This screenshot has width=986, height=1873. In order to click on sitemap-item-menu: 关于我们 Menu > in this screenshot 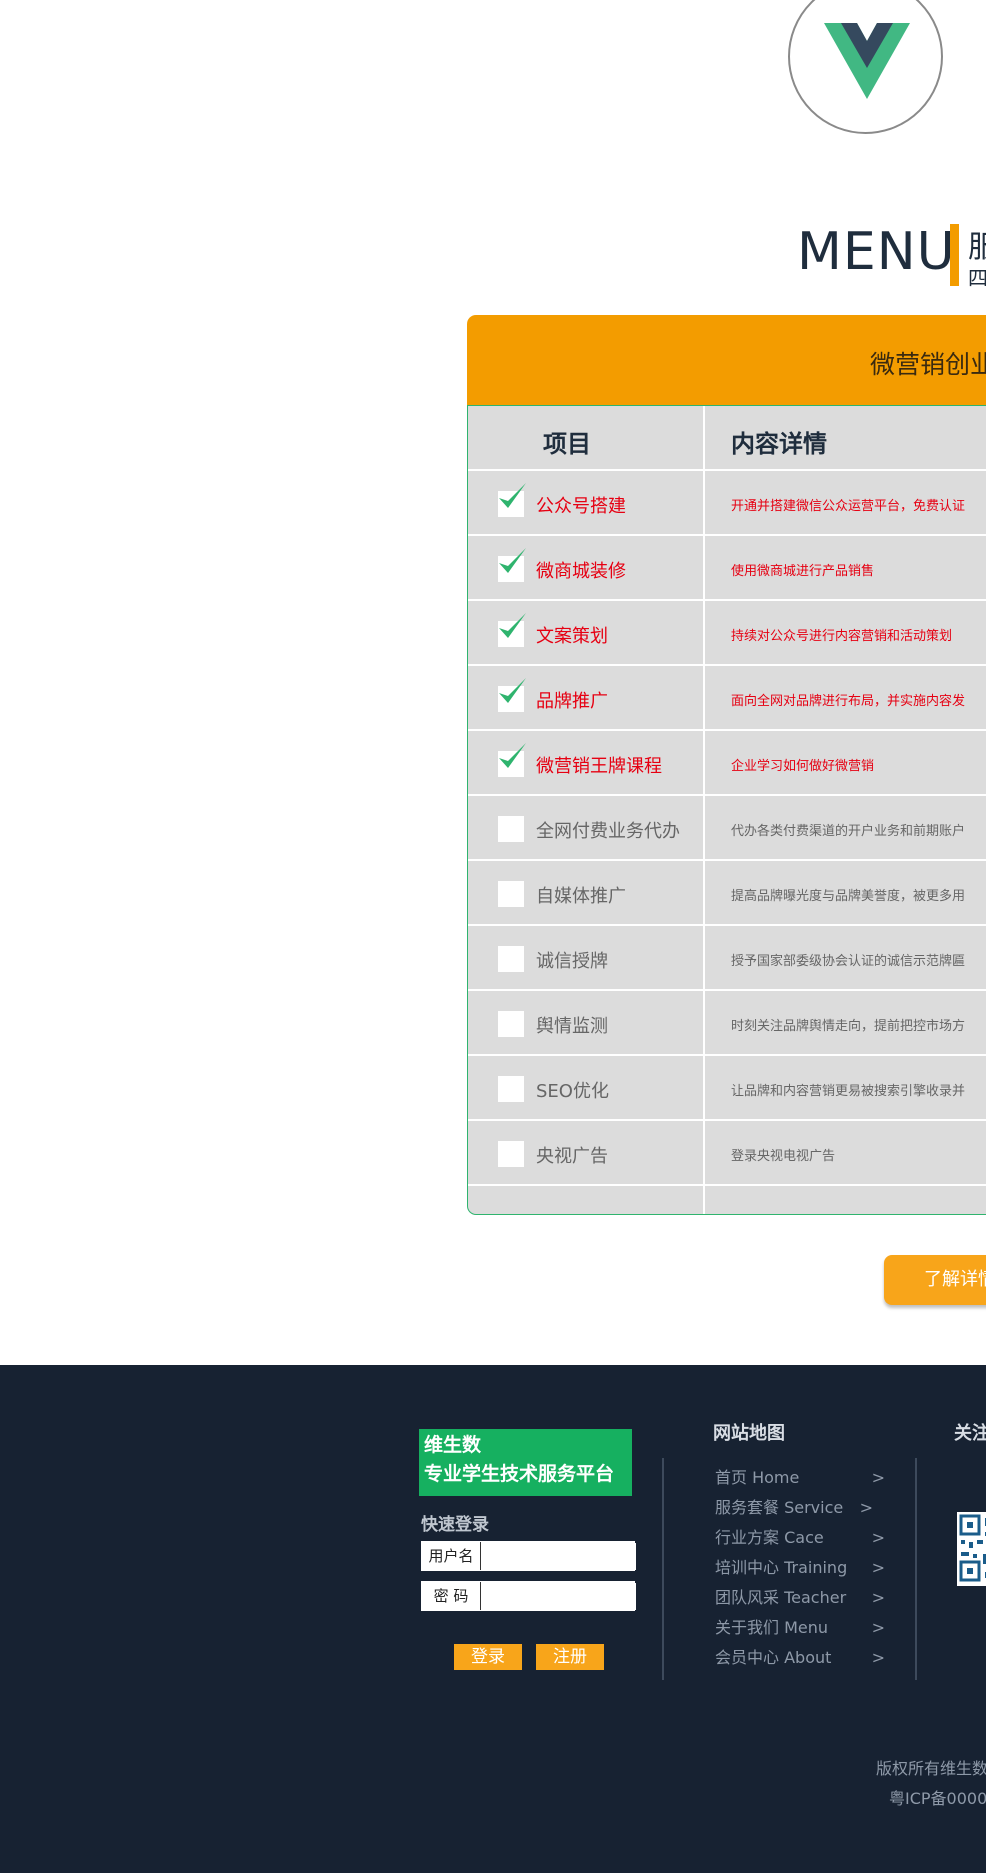, I will do `click(800, 1628)`.